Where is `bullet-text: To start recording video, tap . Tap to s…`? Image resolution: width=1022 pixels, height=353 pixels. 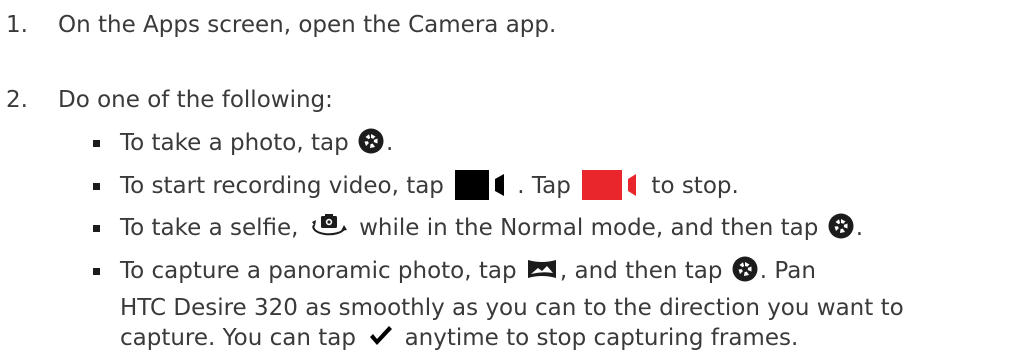 bullet-text: To start recording video, tap . Tap to s… is located at coordinates (429, 185).